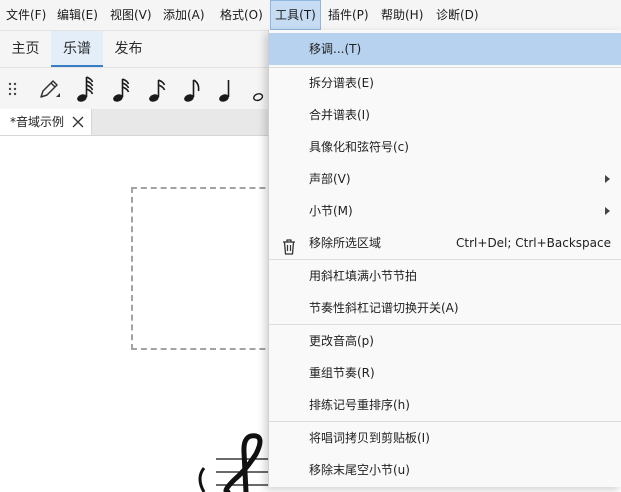  What do you see at coordinates (237, 462) in the screenshot?
I see `treble-clef-icon` at bounding box center [237, 462].